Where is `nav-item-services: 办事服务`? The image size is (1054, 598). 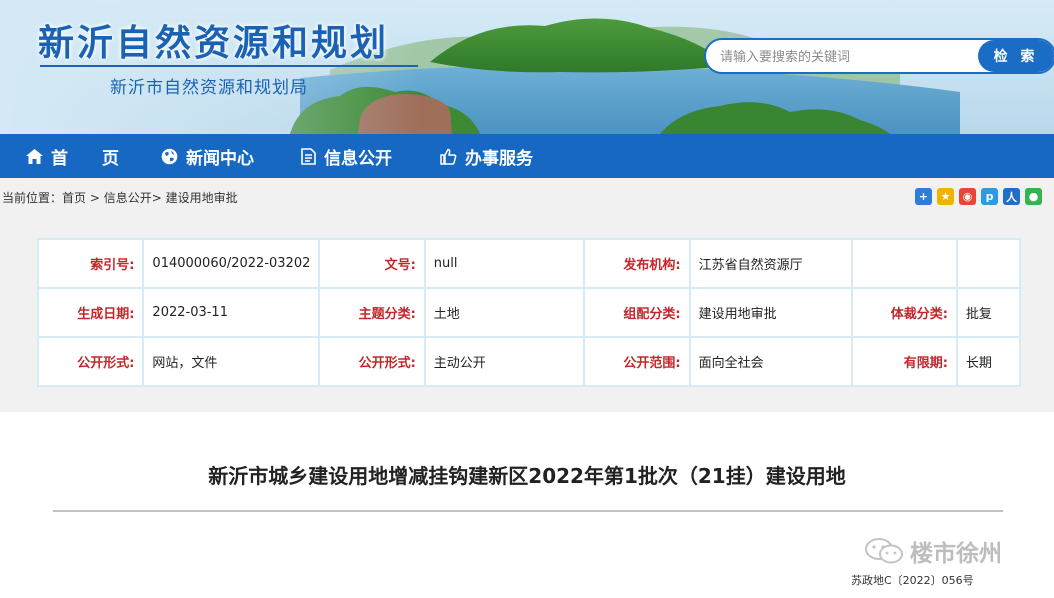
nav-item-services: 办事服务 is located at coordinates (486, 156).